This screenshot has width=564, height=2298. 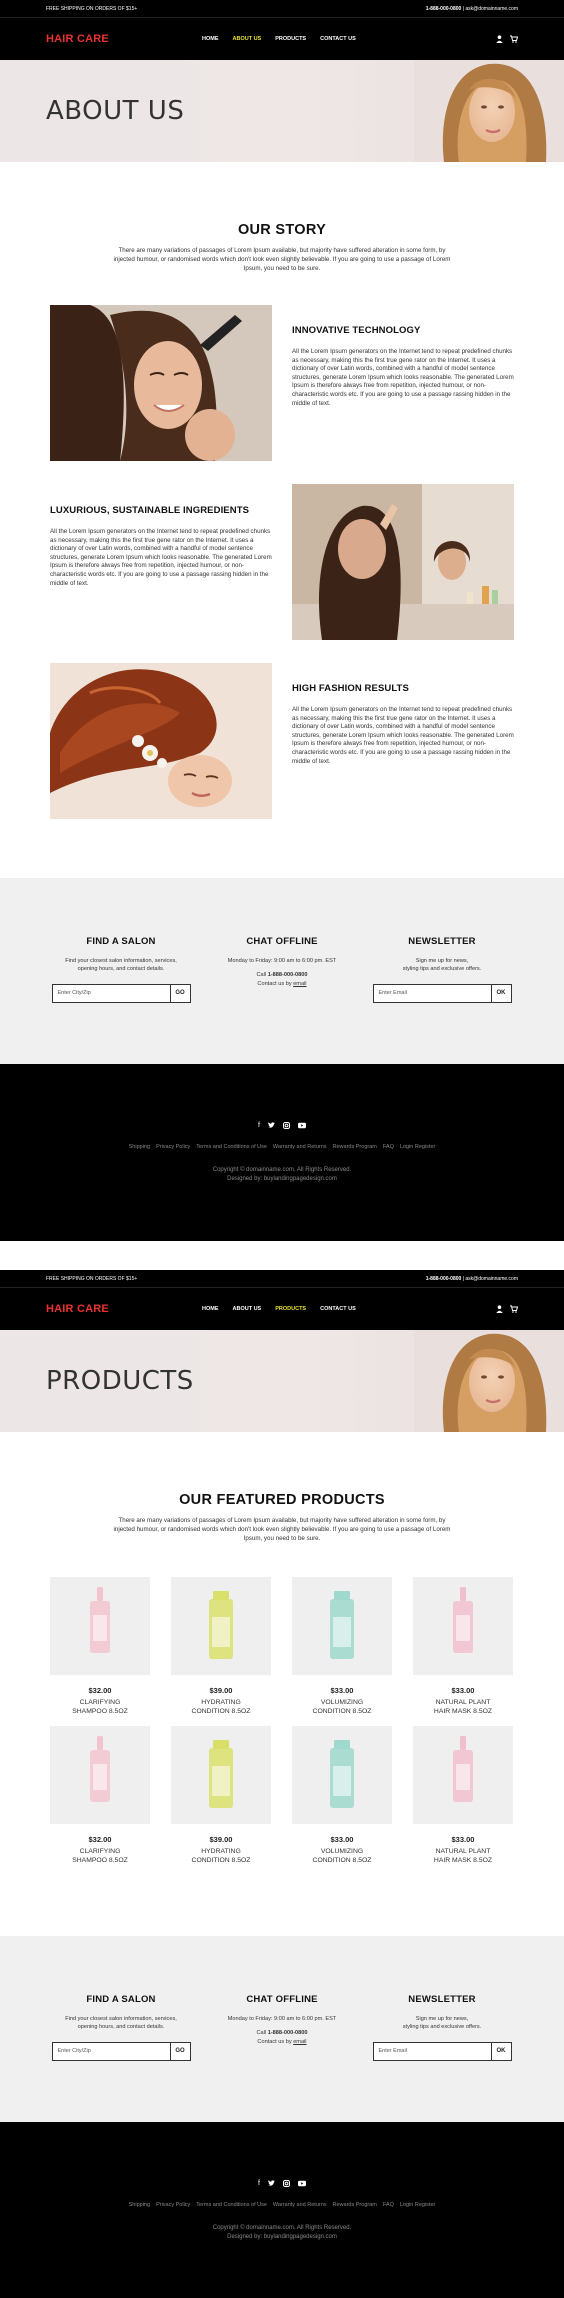 I want to click on feature-title: LUXURIOUS, SUSTAINABLE INGREDIENTS, so click(x=150, y=510).